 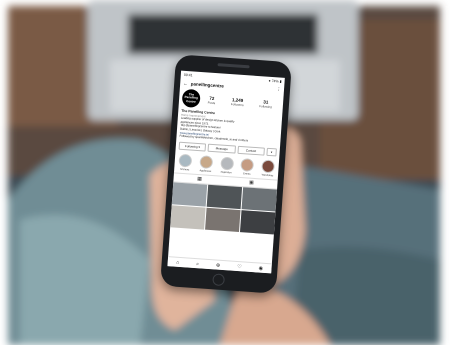 I want to click on grid-icon: ▦, so click(x=199, y=179).